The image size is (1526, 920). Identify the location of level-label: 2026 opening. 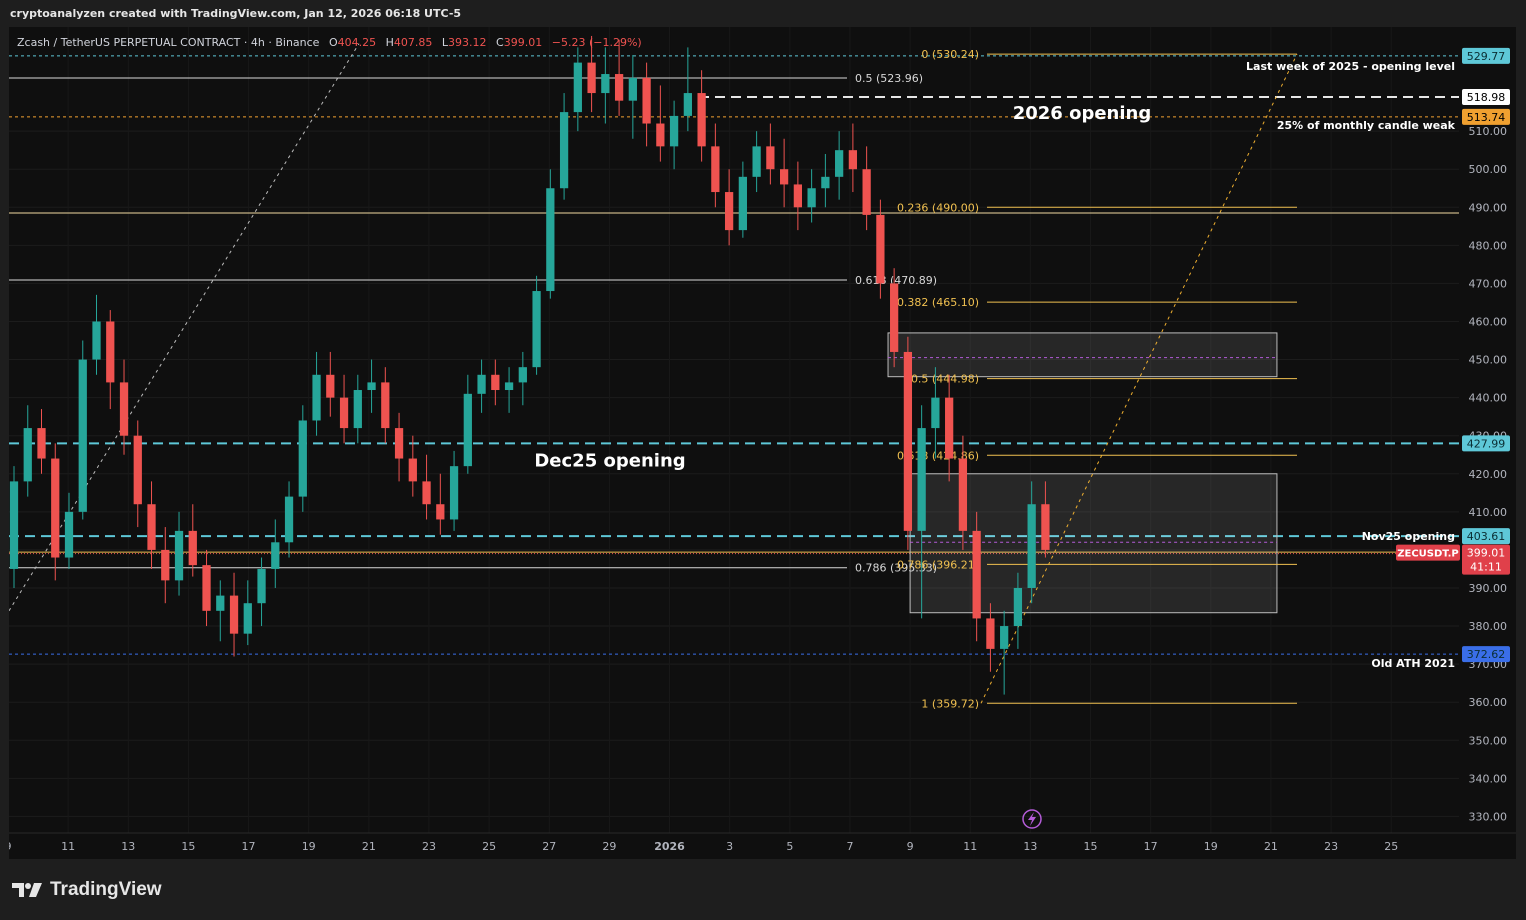
(1082, 113).